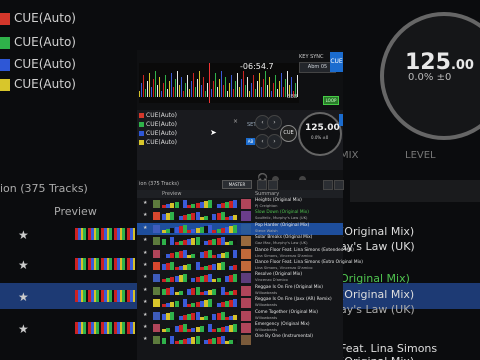 Image resolution: width=480 pixels, height=360 pixels. I want to click on mouse-cursor-icon: ➤, so click(213, 132).